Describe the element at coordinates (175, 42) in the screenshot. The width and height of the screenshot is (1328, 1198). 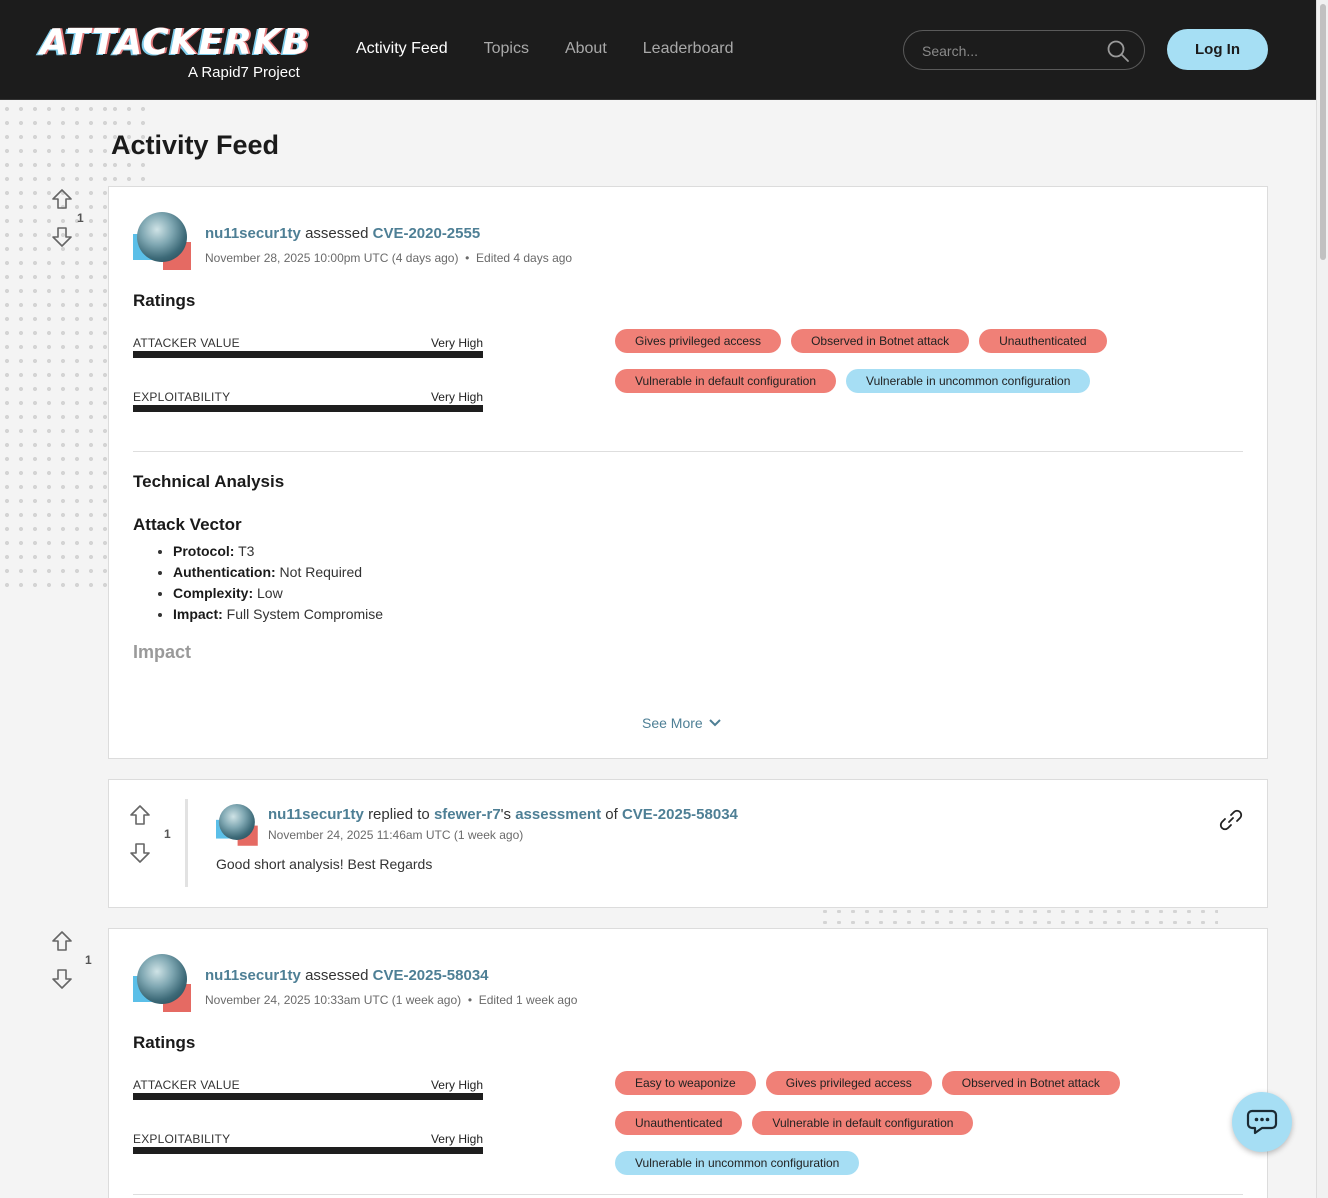
I see `logo-text: ATTACKERKB` at that location.